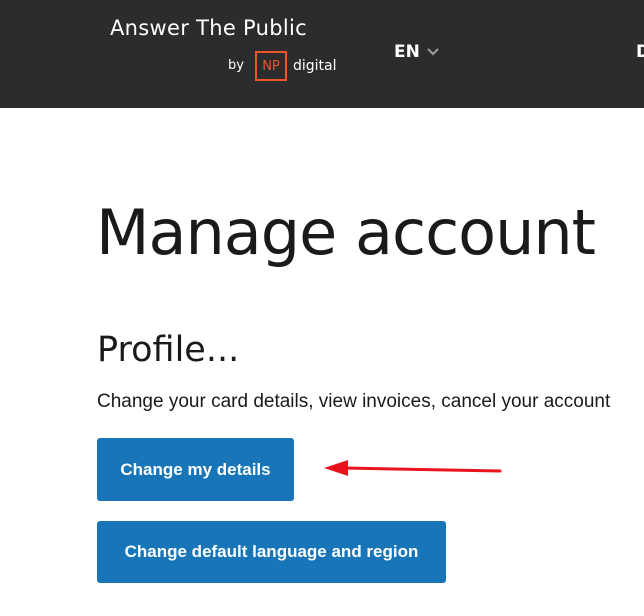  I want to click on np-logo-badge: NP, so click(271, 66).